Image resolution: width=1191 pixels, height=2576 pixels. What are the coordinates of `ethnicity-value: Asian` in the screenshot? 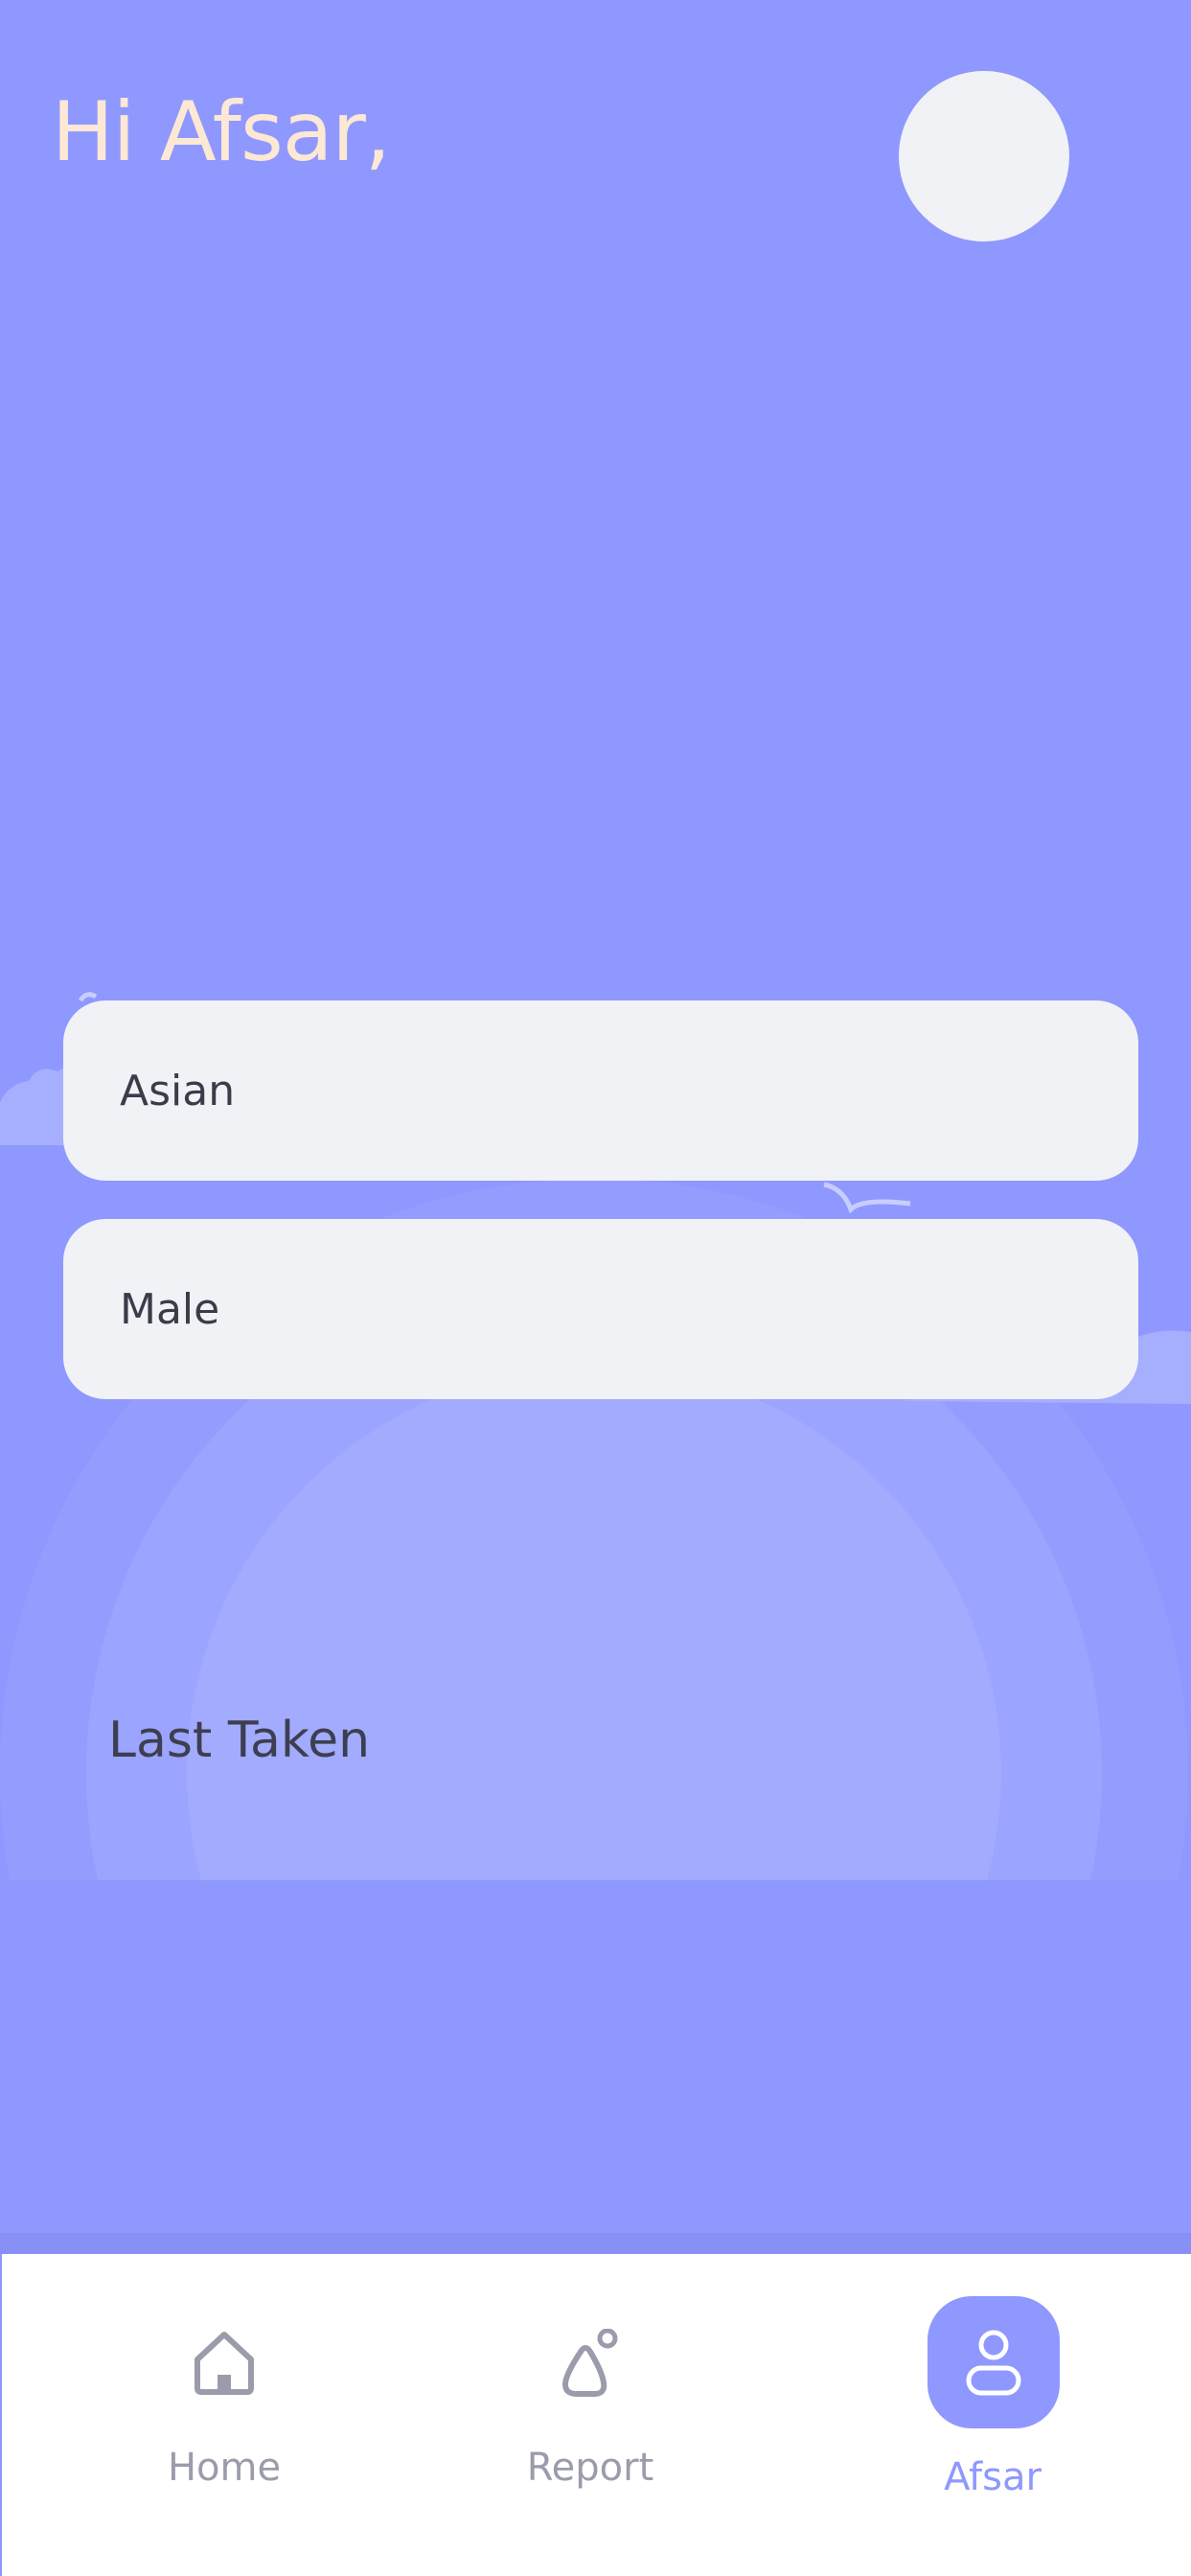 It's located at (178, 1091).